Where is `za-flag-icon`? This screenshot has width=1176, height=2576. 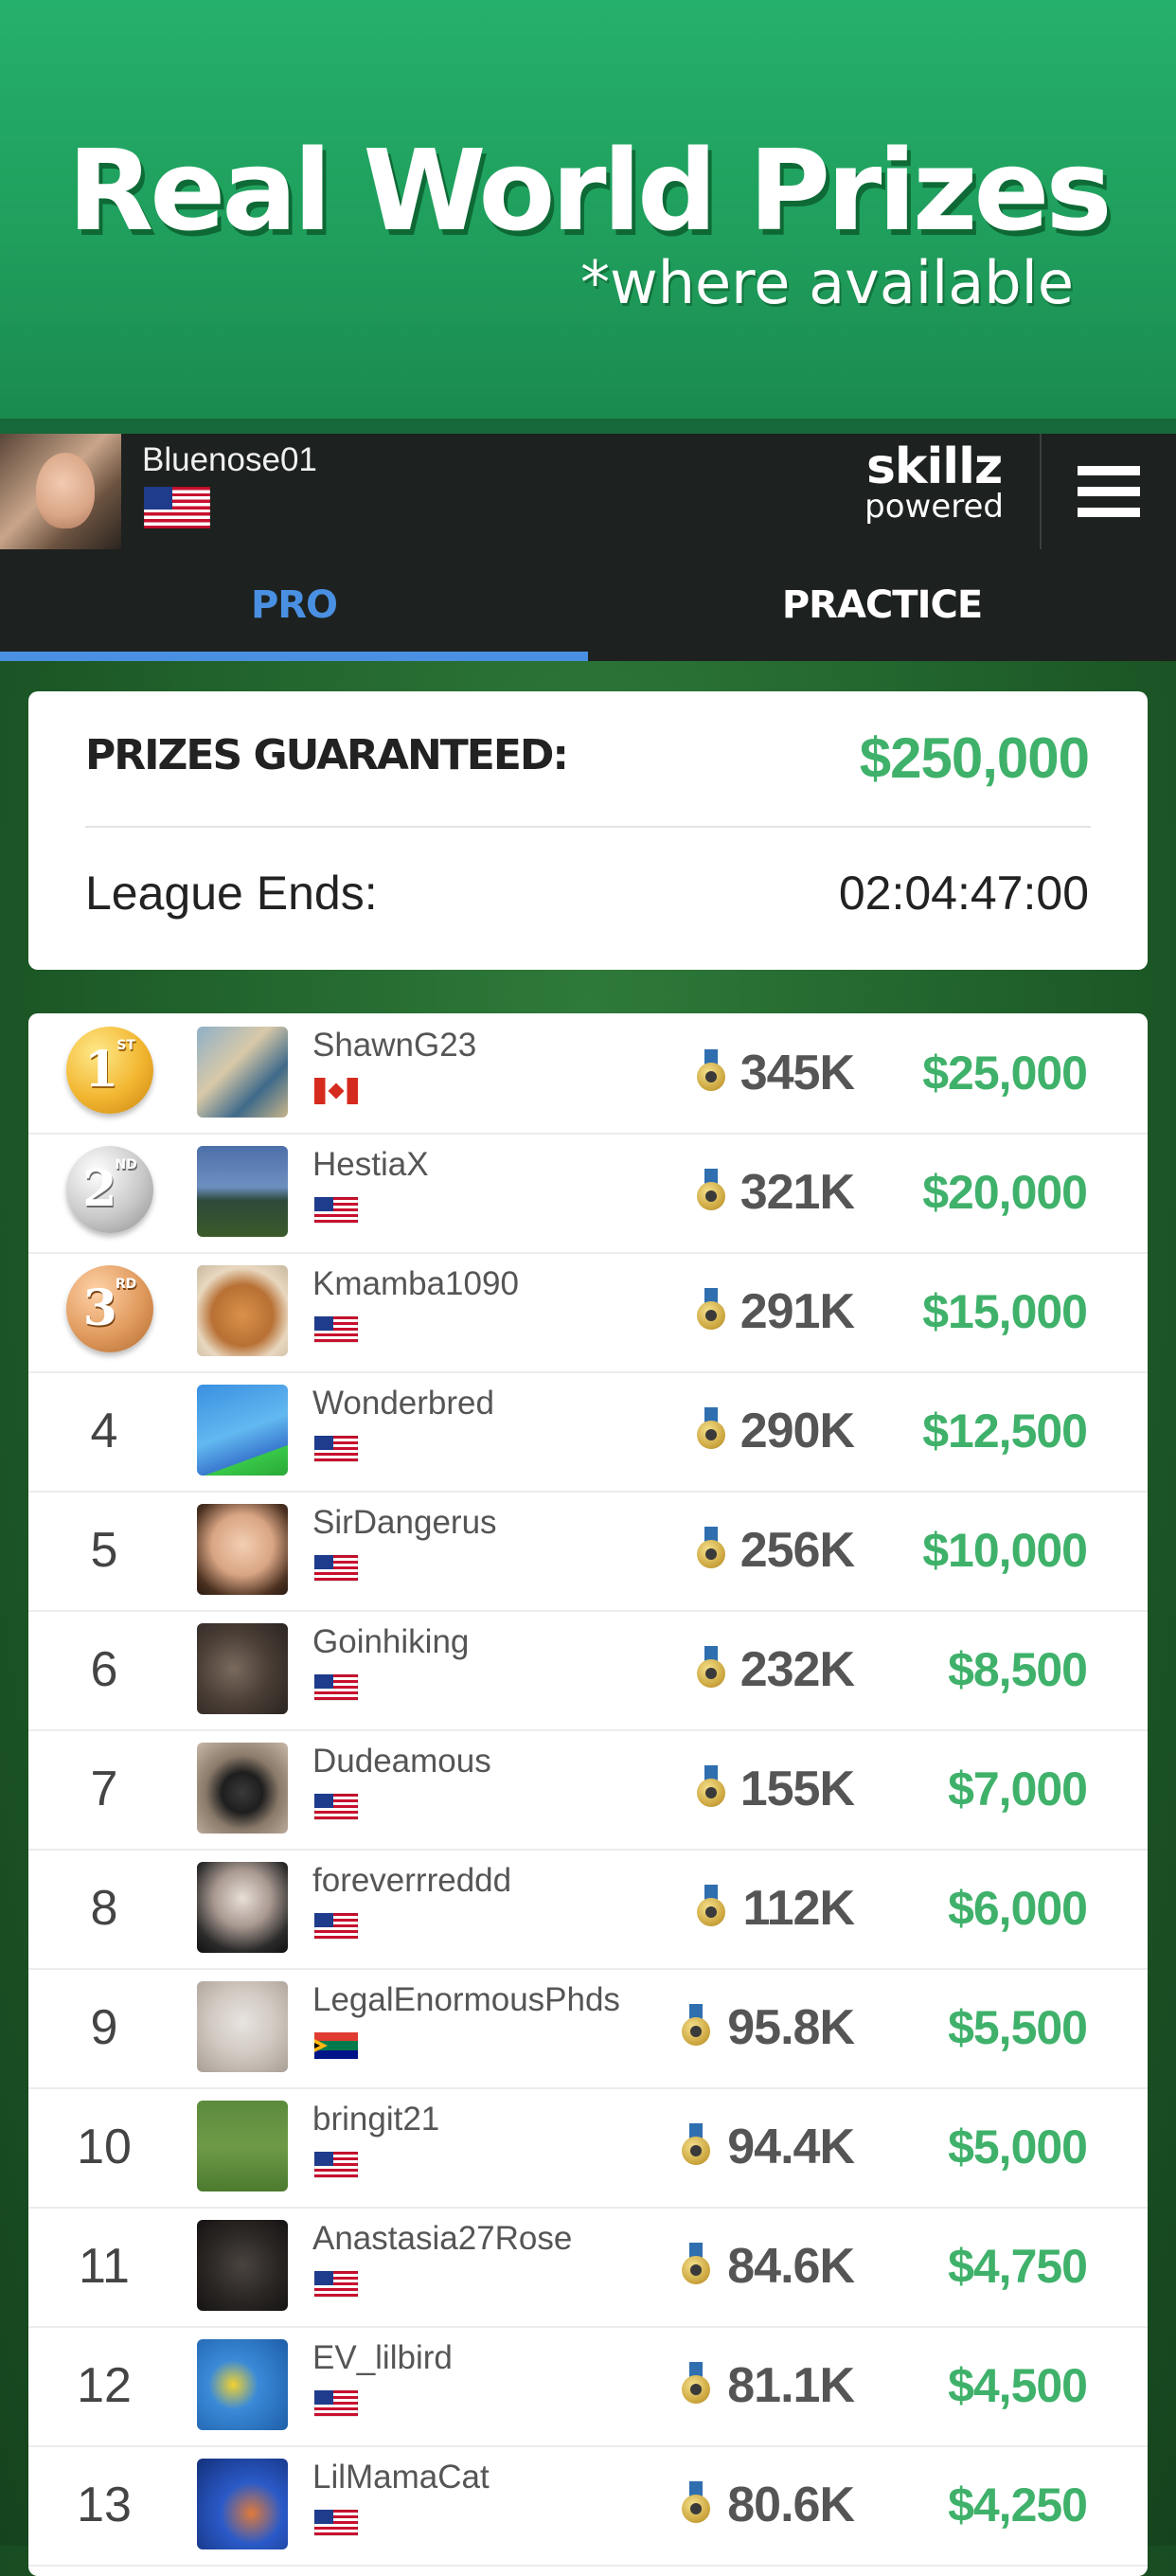 za-flag-icon is located at coordinates (336, 2045).